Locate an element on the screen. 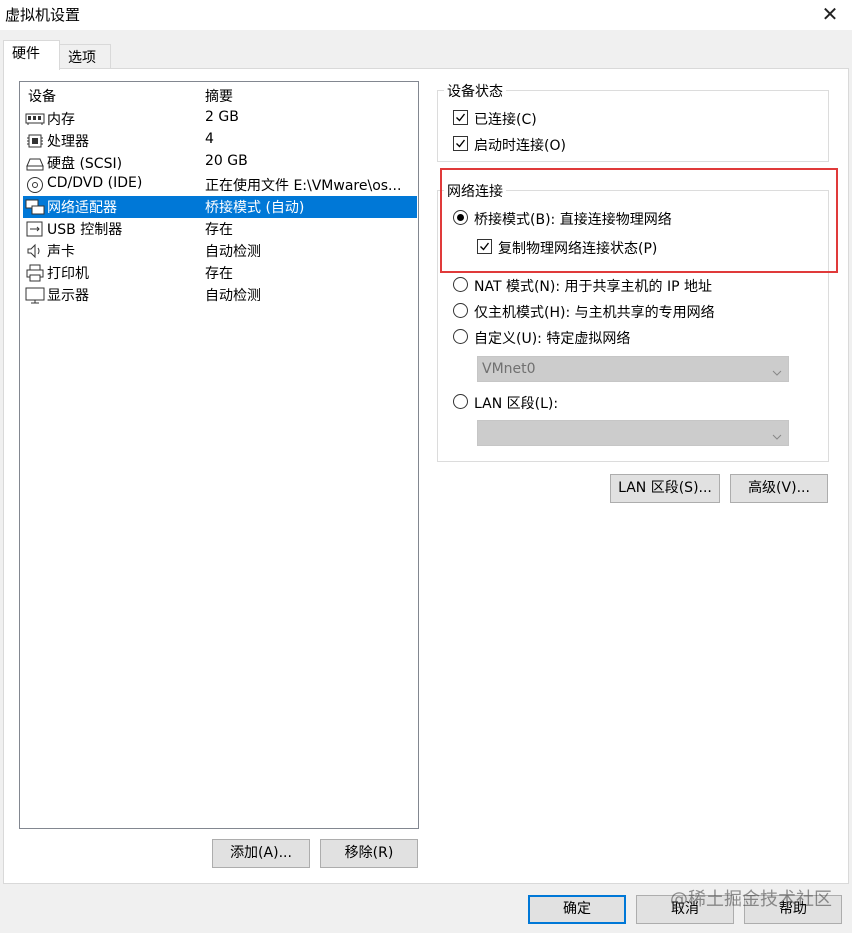 Image resolution: width=852 pixels, height=933 pixels. device-name: 处理器 is located at coordinates (68, 142).